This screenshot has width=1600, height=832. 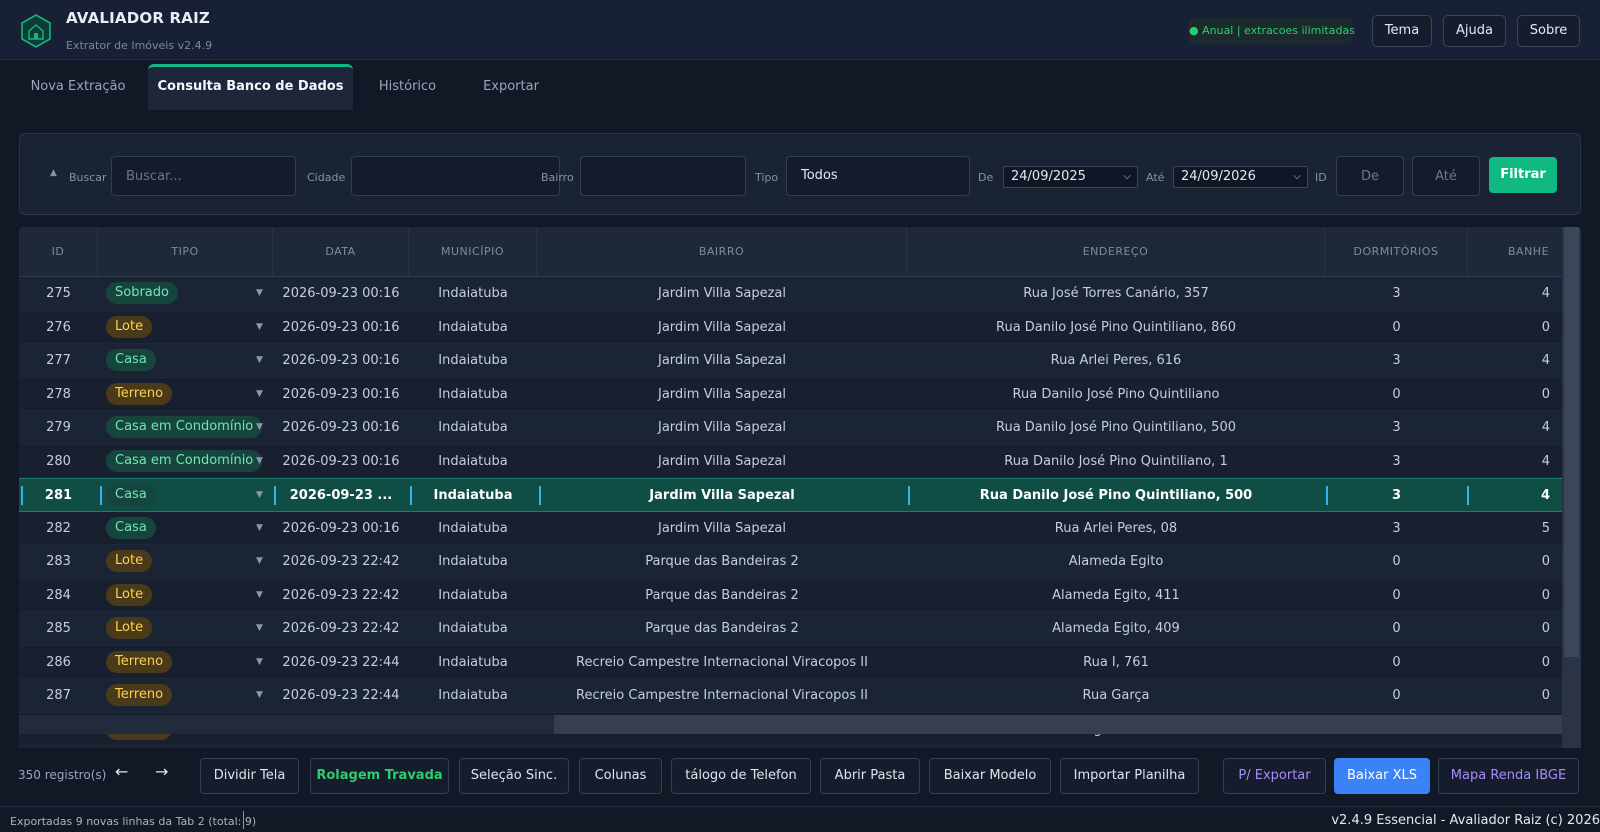 I want to click on date-to-picker: 24/09/2026 ⌵, so click(x=1240, y=177).